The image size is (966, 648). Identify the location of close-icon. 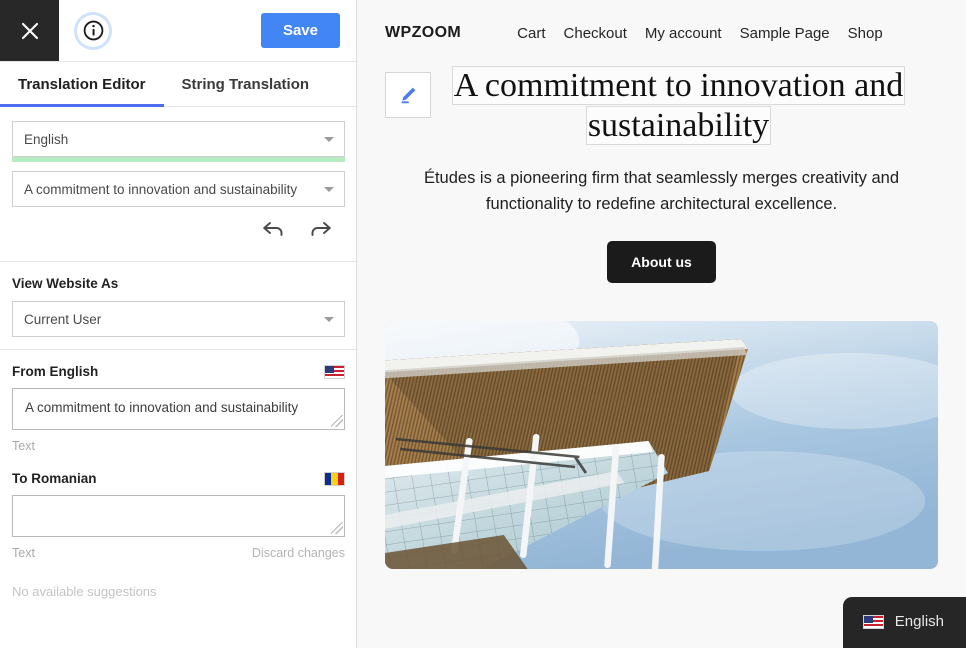
(29, 30).